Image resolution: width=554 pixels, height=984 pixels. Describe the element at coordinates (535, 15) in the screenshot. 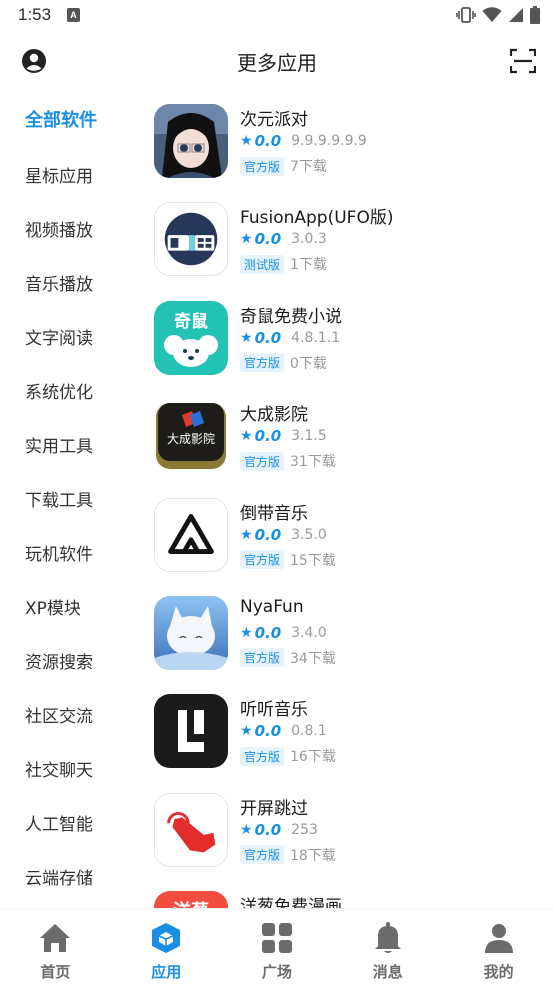

I see `battery-icon` at that location.